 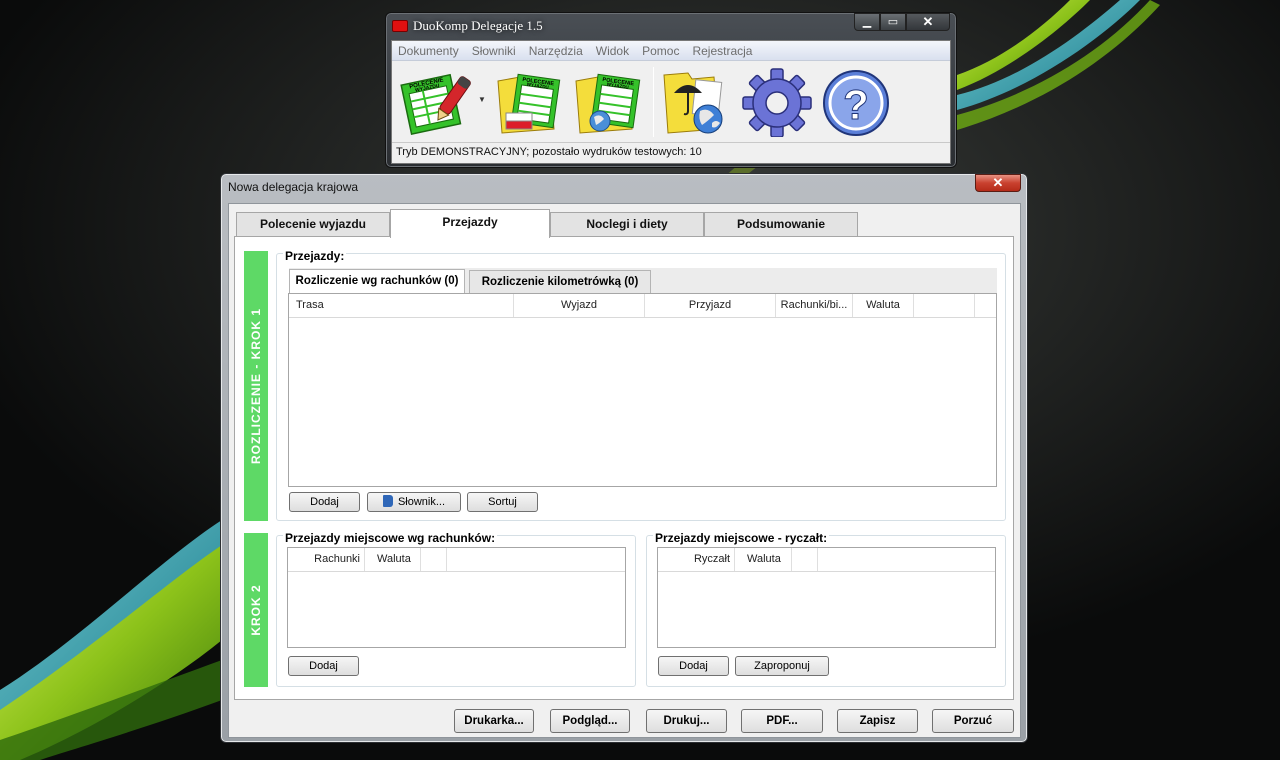 What do you see at coordinates (482, 99) in the screenshot?
I see `chevron-down-icon: ▼` at bounding box center [482, 99].